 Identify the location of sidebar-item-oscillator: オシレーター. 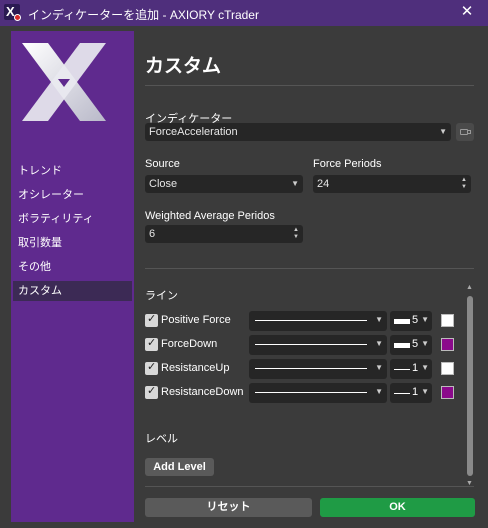
(72, 195).